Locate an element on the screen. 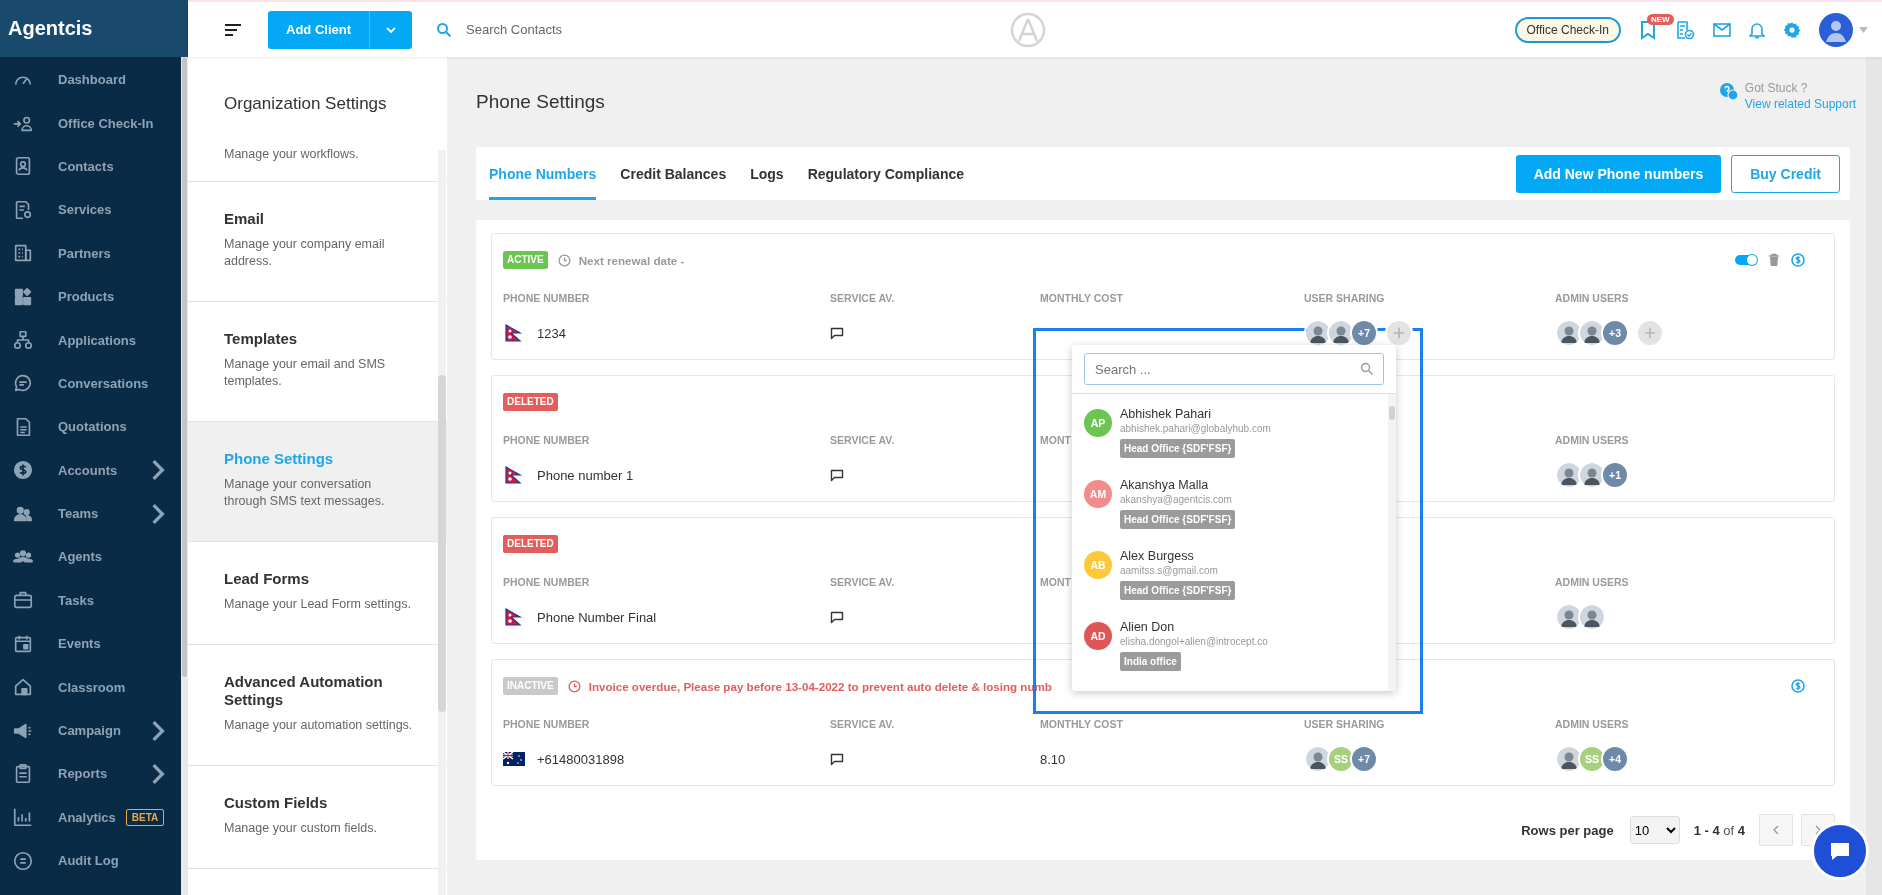  tab: Logs is located at coordinates (767, 173).